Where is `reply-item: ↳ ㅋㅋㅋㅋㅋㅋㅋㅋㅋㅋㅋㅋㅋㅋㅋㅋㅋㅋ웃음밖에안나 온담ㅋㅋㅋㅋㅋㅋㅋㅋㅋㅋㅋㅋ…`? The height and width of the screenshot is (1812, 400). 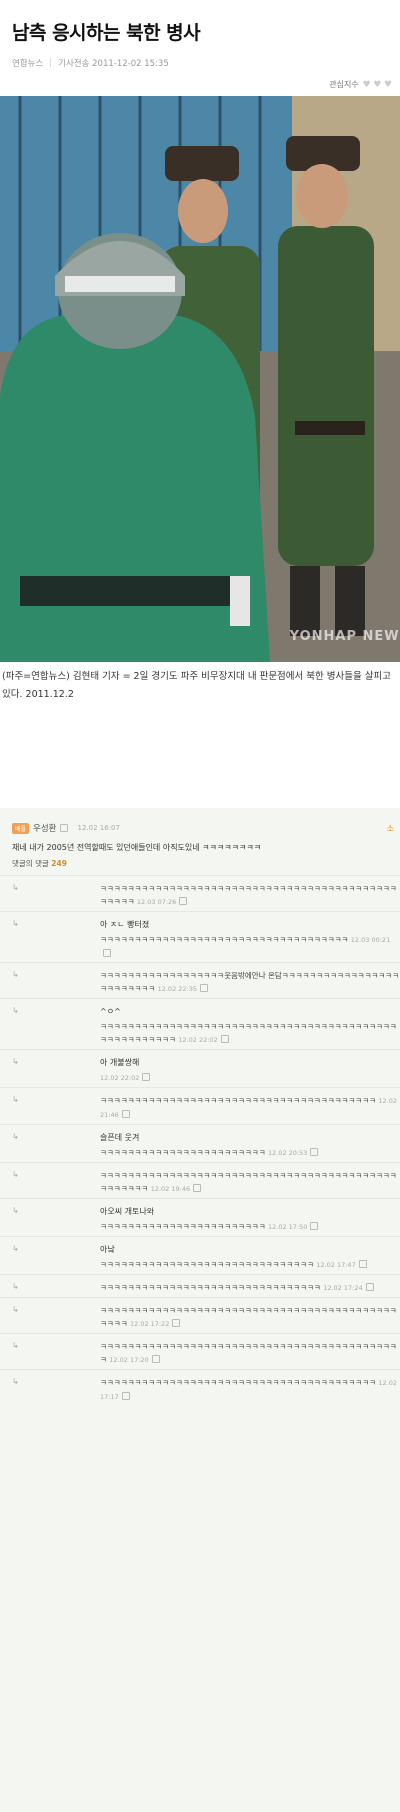
reply-item: ↳ ㅋㅋㅋㅋㅋㅋㅋㅋㅋㅋㅋㅋㅋㅋㅋㅋㅋㅋ웃음밖에안나 온담ㅋㅋㅋㅋㅋㅋㅋㅋㅋㅋㅋㅋ… is located at coordinates (200, 980).